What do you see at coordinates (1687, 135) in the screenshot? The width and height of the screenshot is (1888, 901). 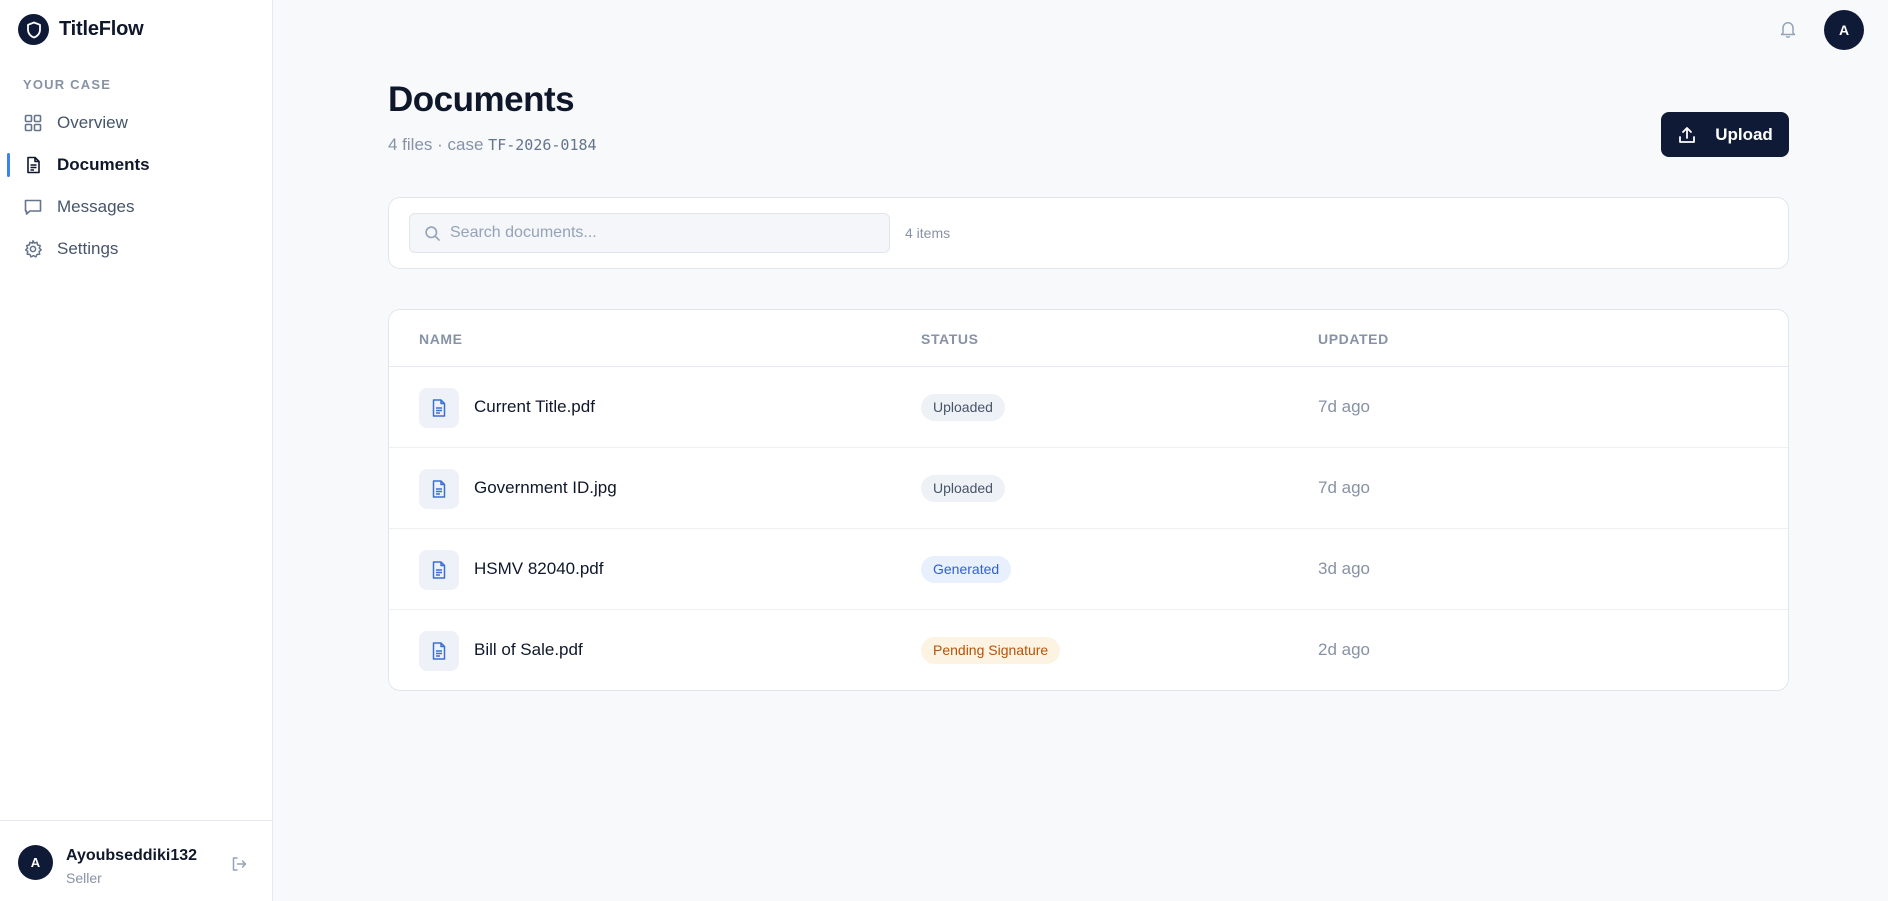 I see `upload-icon` at bounding box center [1687, 135].